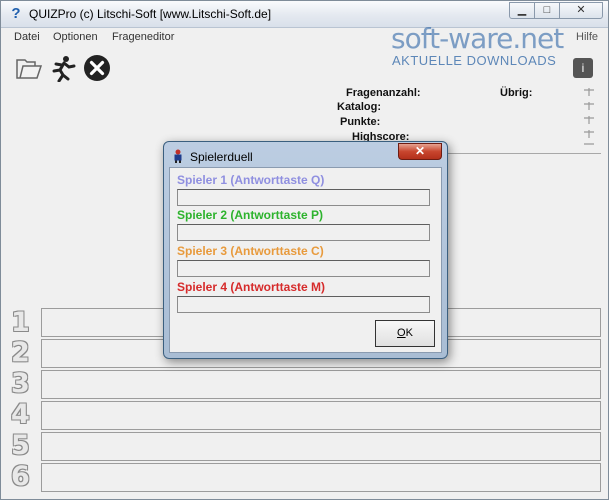 This screenshot has width=609, height=500. I want to click on watermark-logo: soft-ware.net, so click(477, 38).